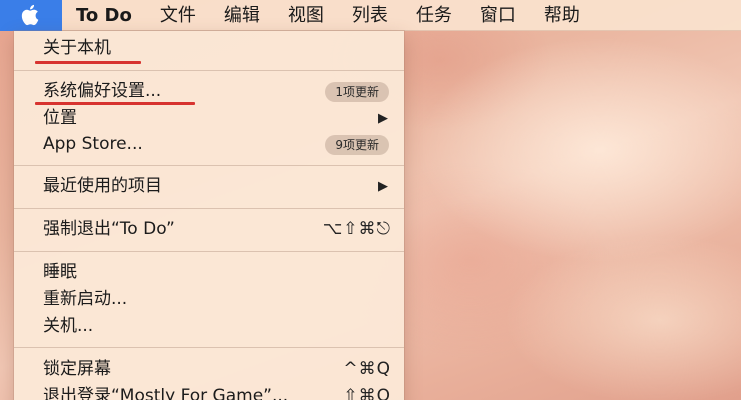 This screenshot has width=741, height=400. What do you see at coordinates (357, 92) in the screenshot?
I see `update-badge-system-preferences: 1项更新` at bounding box center [357, 92].